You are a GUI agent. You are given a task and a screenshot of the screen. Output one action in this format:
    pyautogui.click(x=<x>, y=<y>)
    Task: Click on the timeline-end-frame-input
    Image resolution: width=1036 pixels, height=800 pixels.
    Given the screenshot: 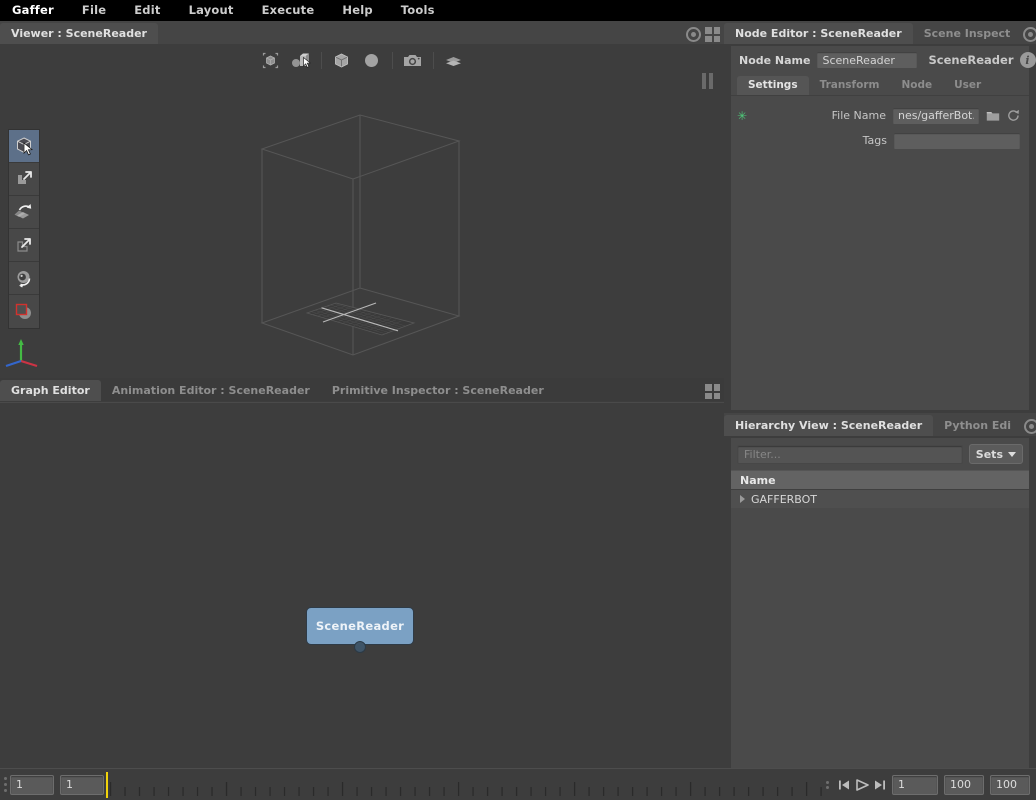 What is the action you would take?
    pyautogui.click(x=964, y=784)
    